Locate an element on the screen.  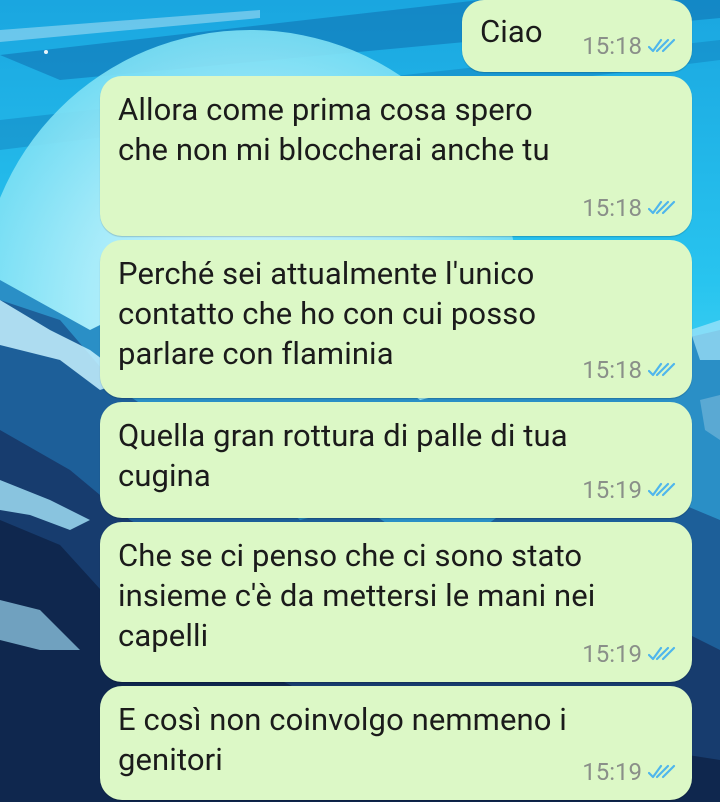
message-bubble: Ciao 15:18 is located at coordinates (577, 36).